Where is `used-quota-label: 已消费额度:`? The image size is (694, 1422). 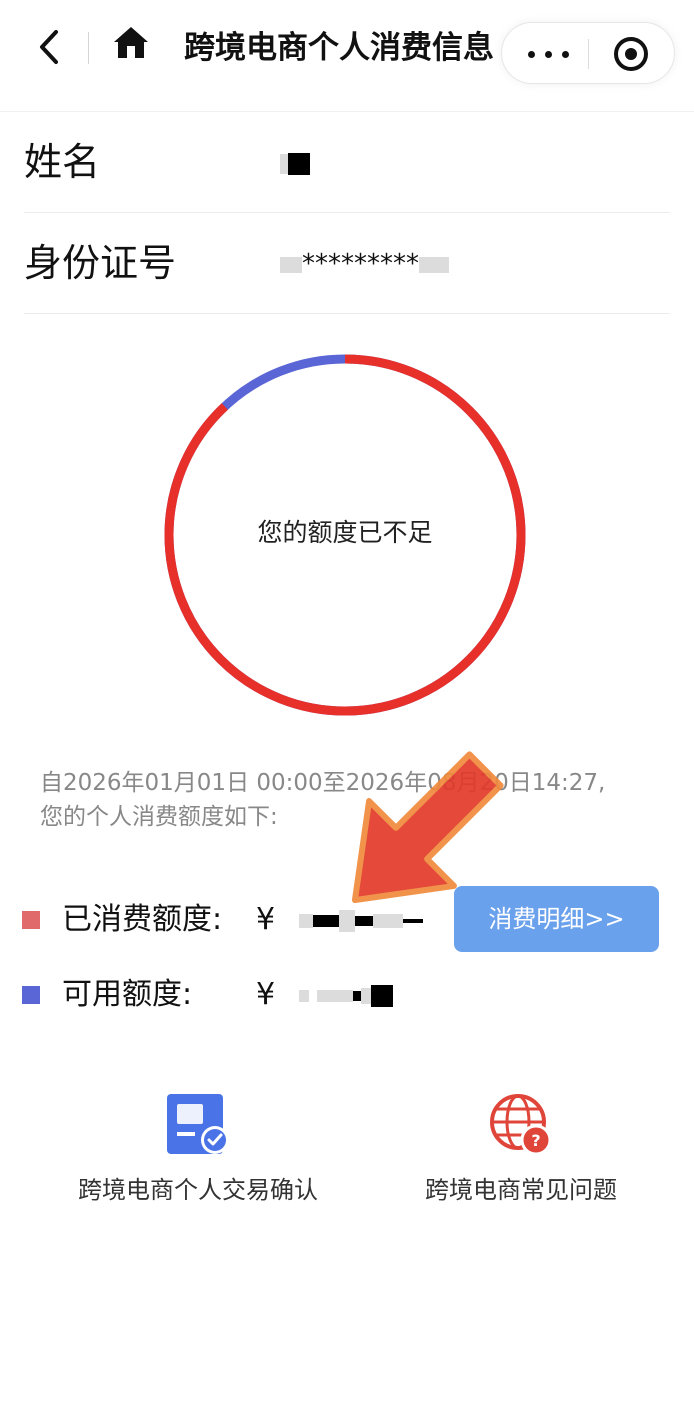 used-quota-label: 已消费额度: is located at coordinates (142, 919).